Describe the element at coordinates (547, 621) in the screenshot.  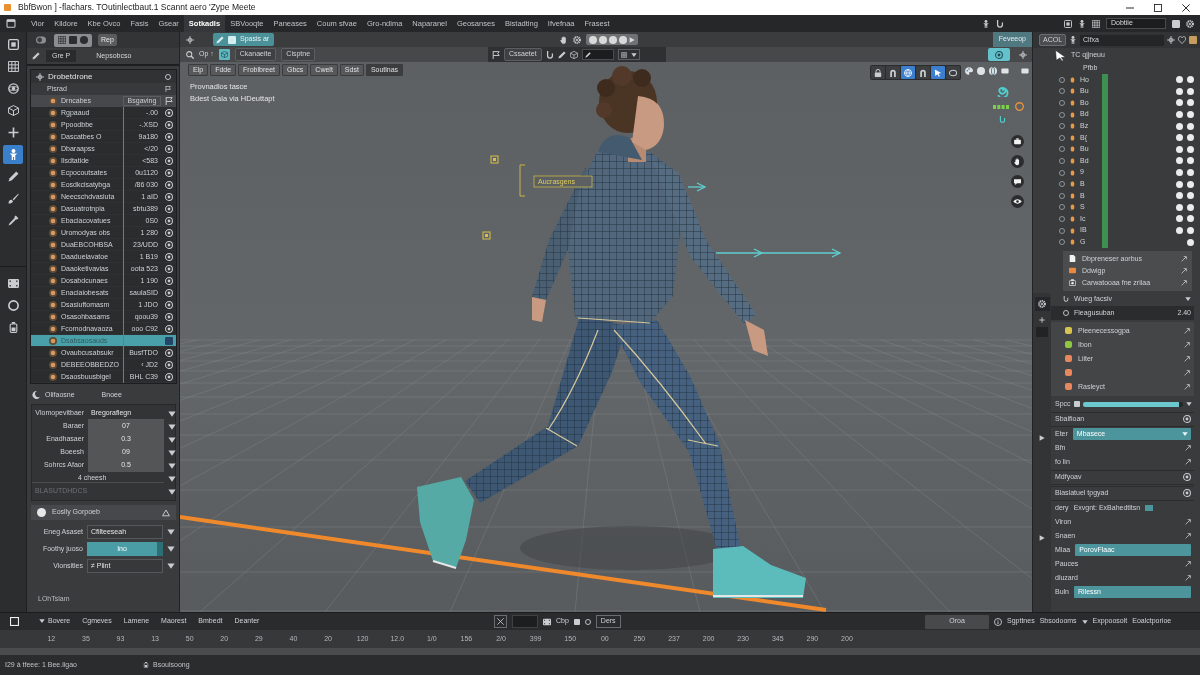
I see `film-icon` at that location.